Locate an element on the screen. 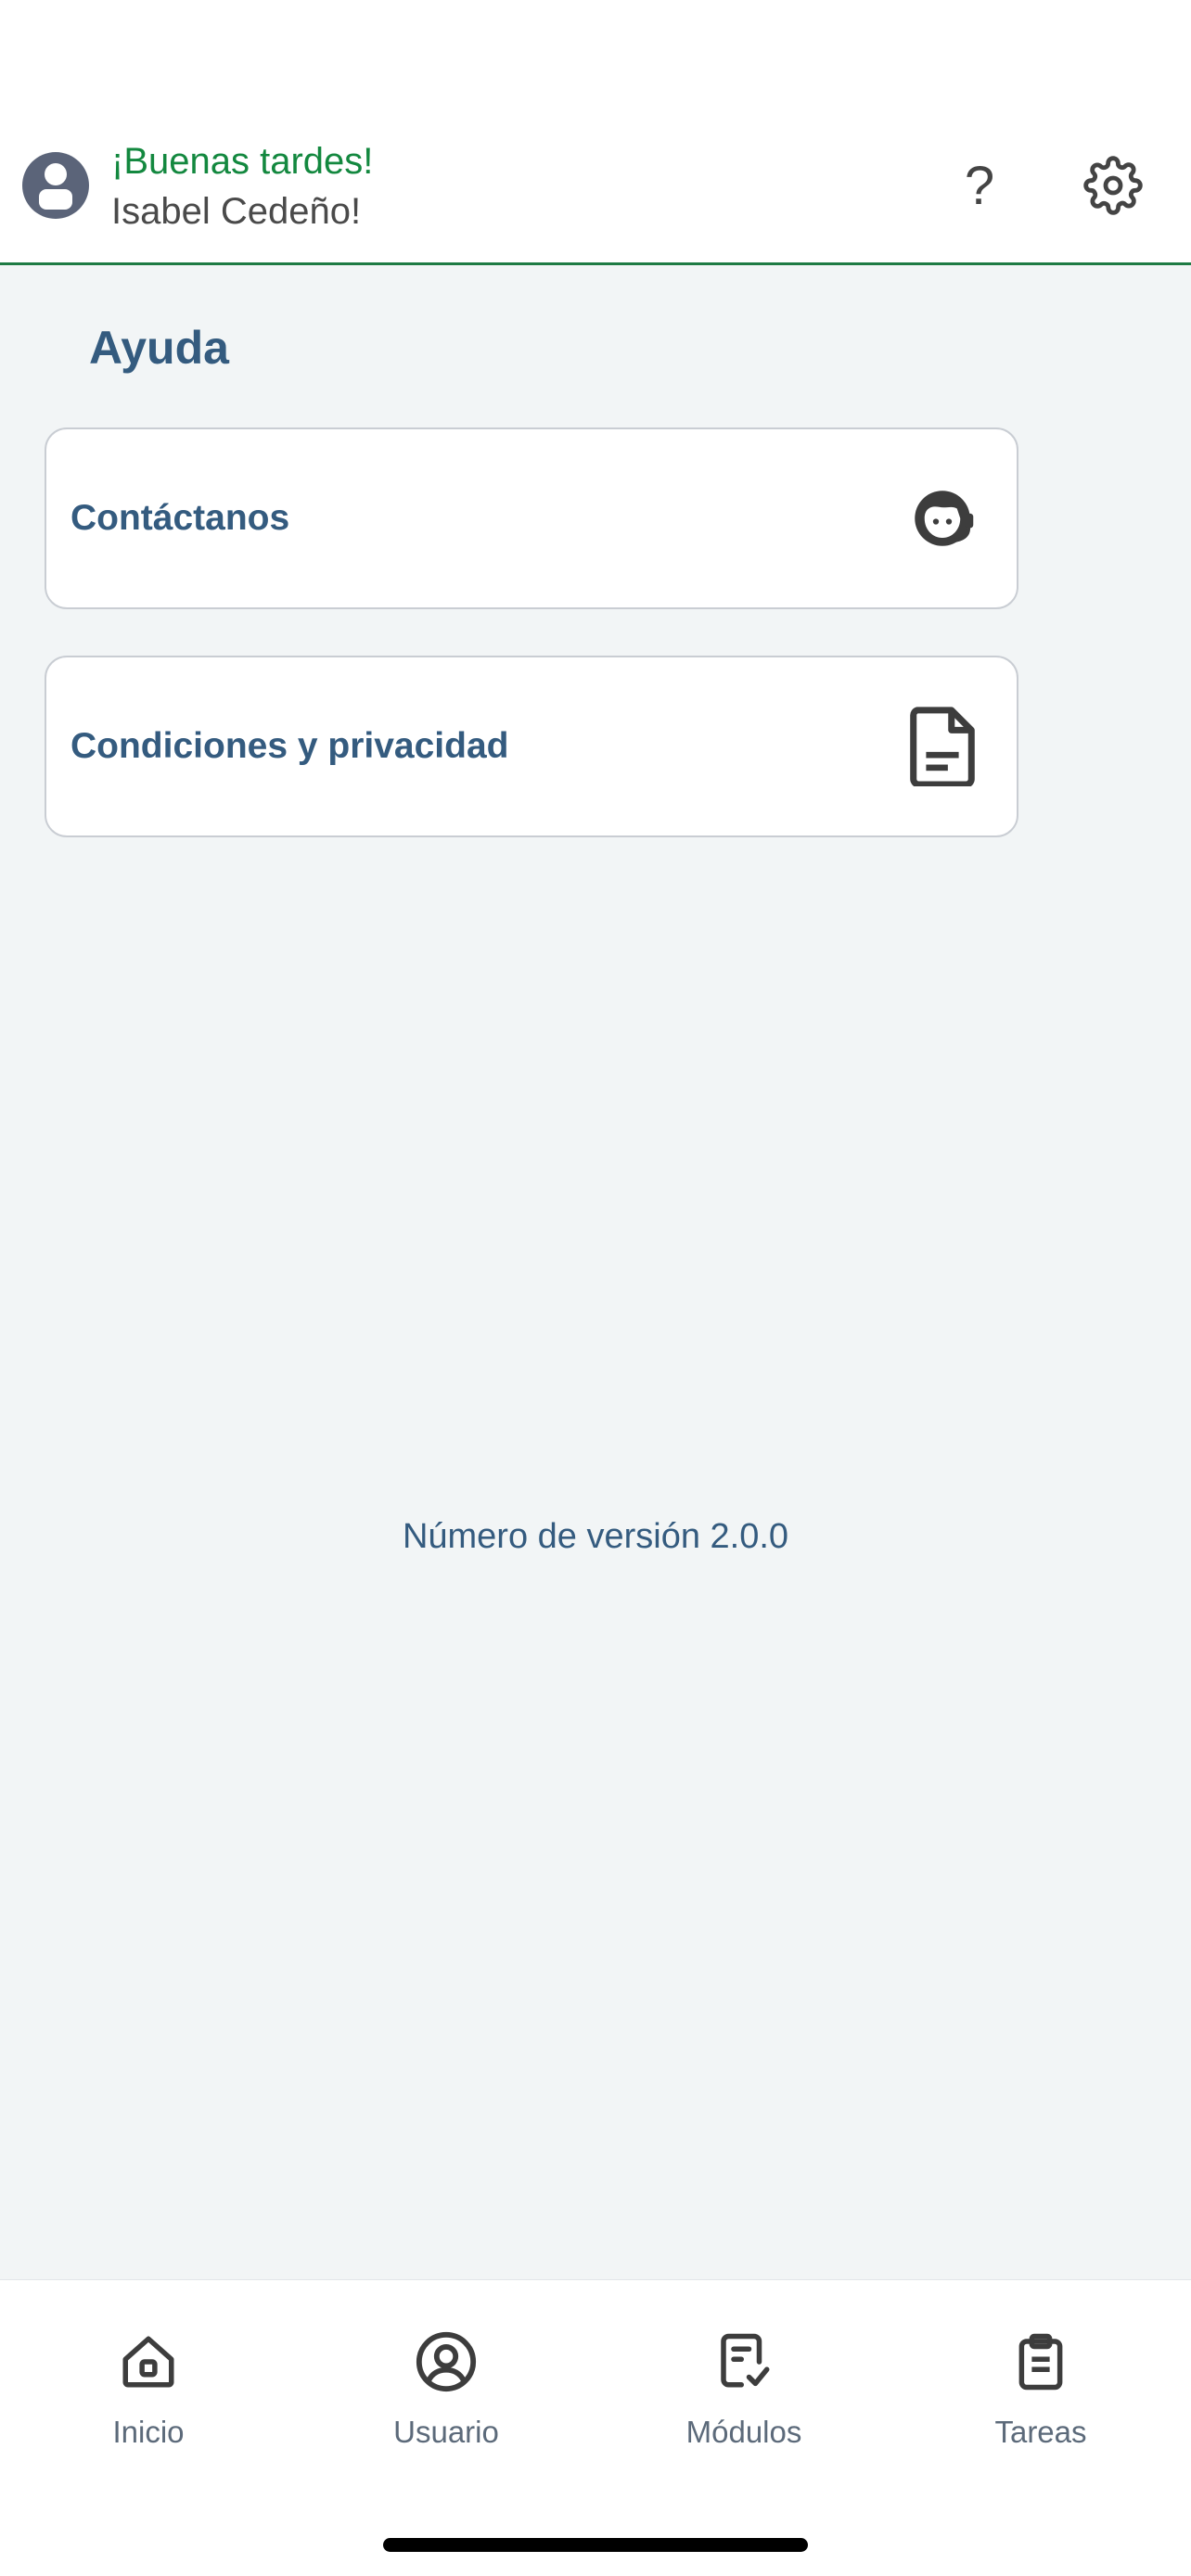  nav-item-usuario: Usuario is located at coordinates (446, 2394).